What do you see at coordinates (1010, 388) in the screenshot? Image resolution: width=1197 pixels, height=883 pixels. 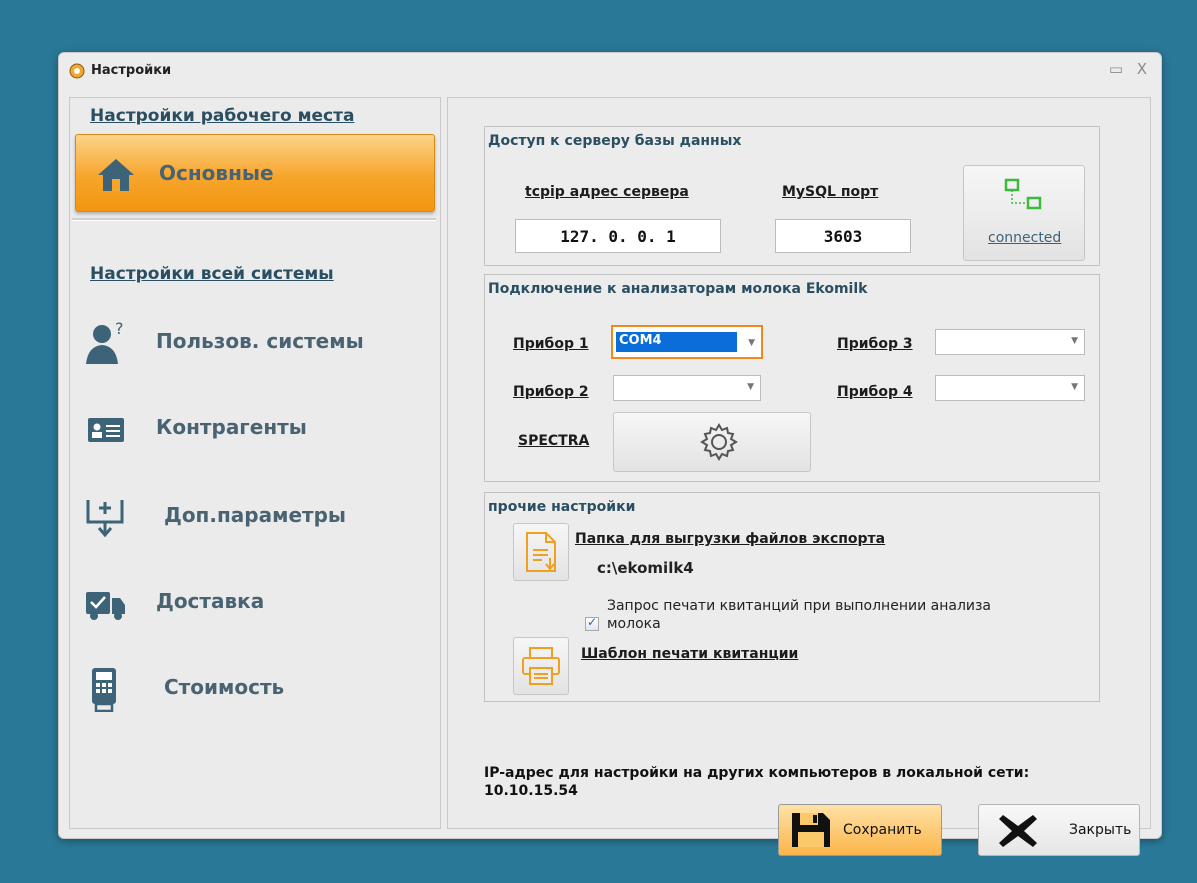 I see `device-4-select: ▼` at bounding box center [1010, 388].